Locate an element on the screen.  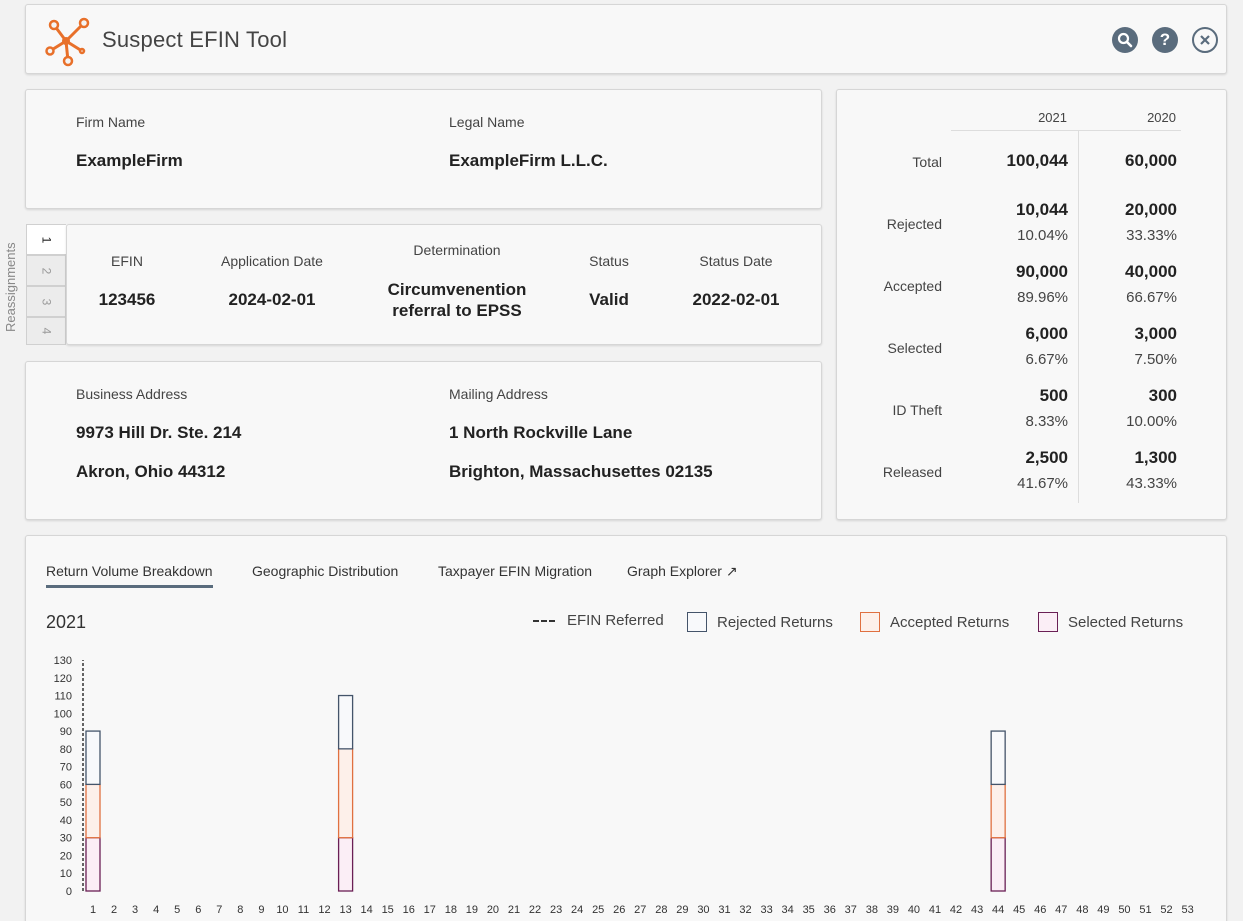
status-date-value: 2022-02-01 is located at coordinates (736, 299).